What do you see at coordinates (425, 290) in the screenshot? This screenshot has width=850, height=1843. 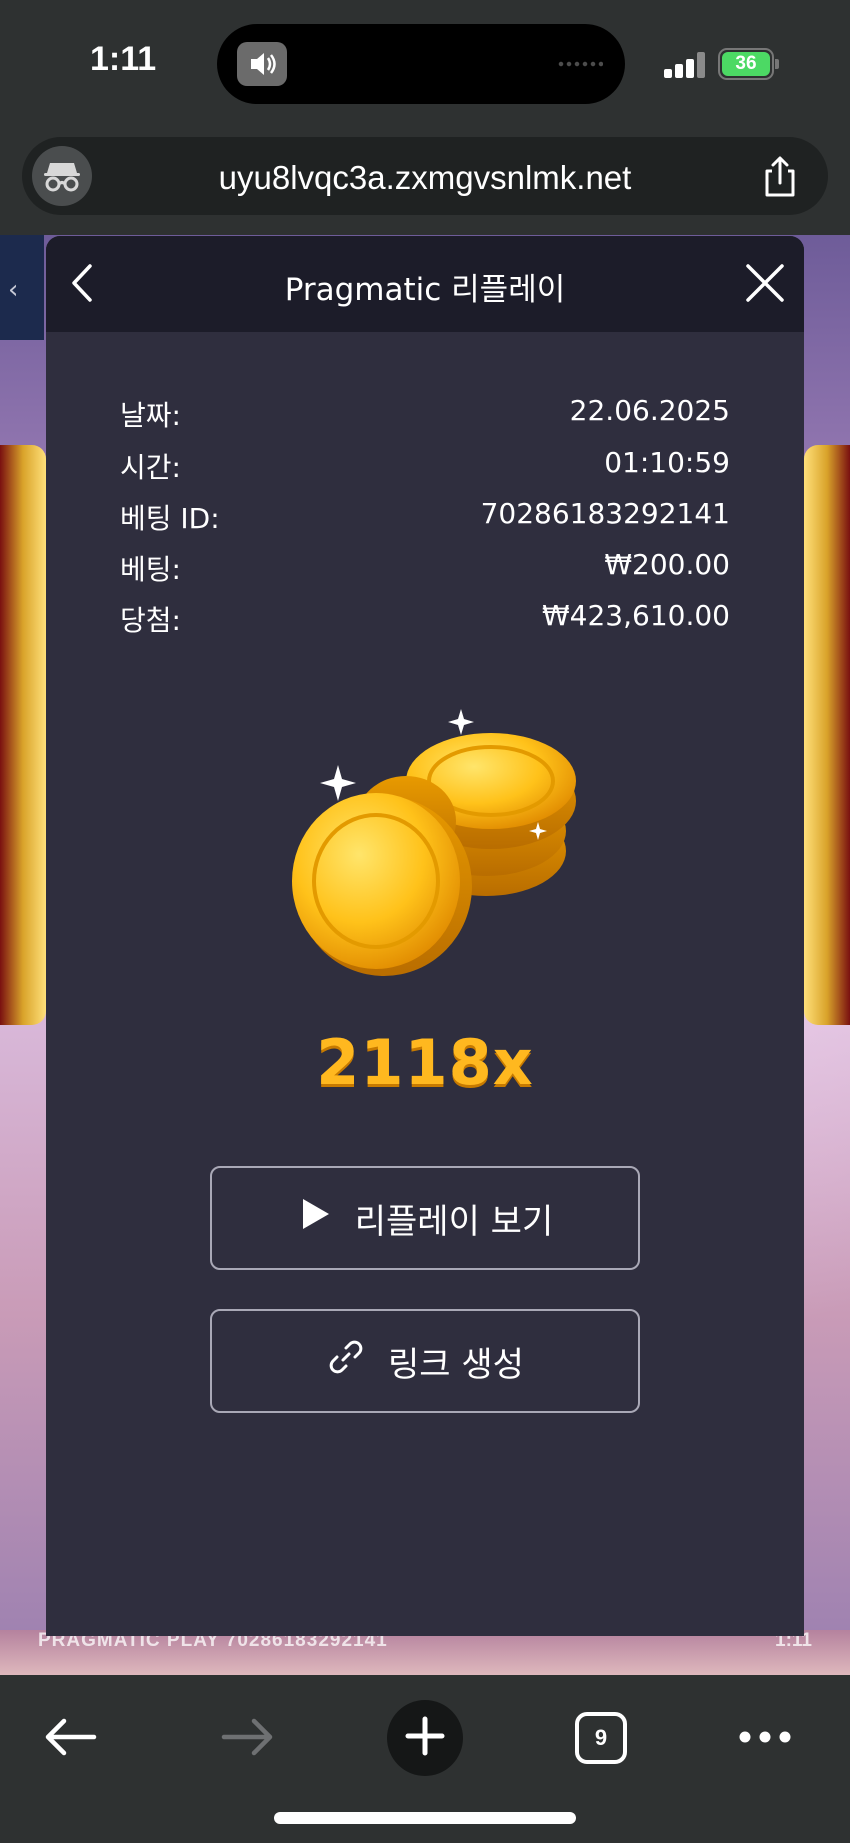 I see `modal-title: Pragmatic 리플레이` at bounding box center [425, 290].